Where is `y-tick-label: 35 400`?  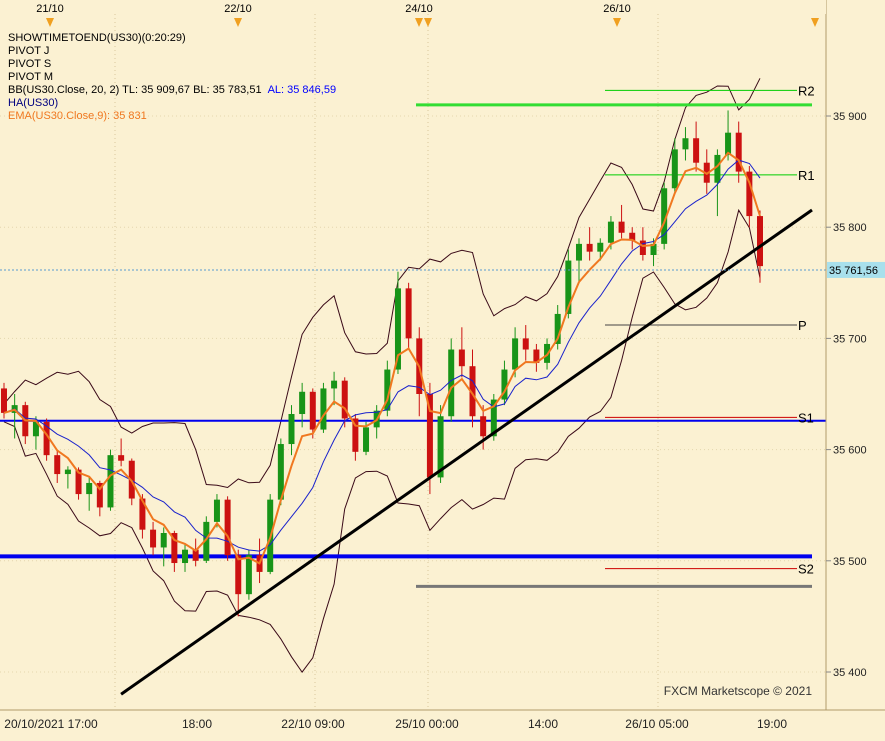
y-tick-label: 35 400 is located at coordinates (850, 673).